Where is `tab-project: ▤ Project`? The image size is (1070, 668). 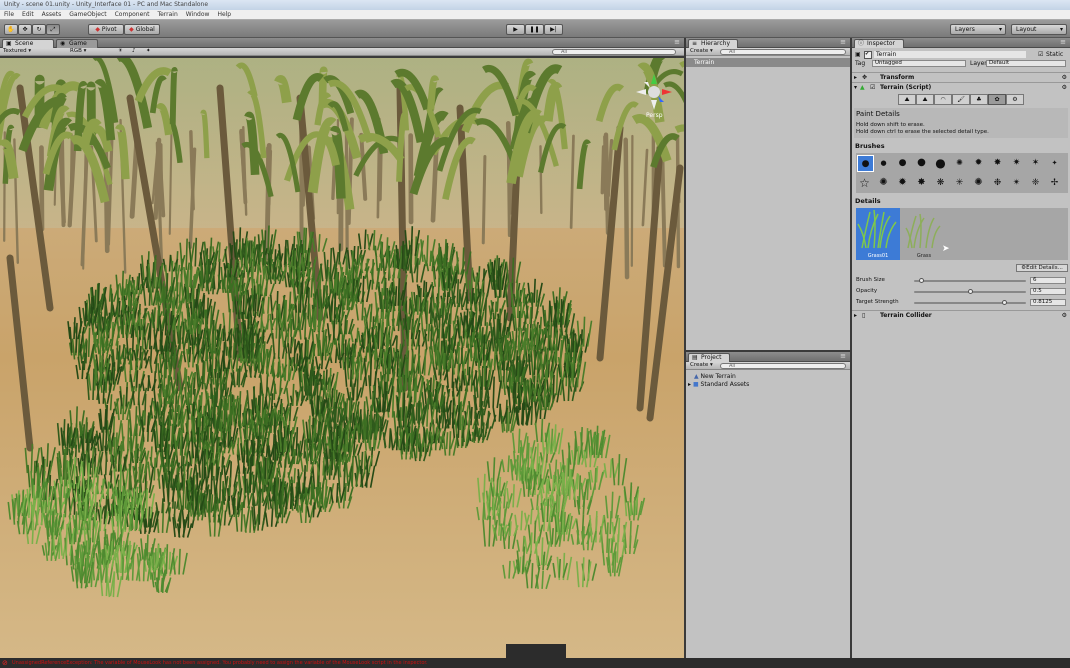
tab-project: ▤ Project is located at coordinates (709, 357).